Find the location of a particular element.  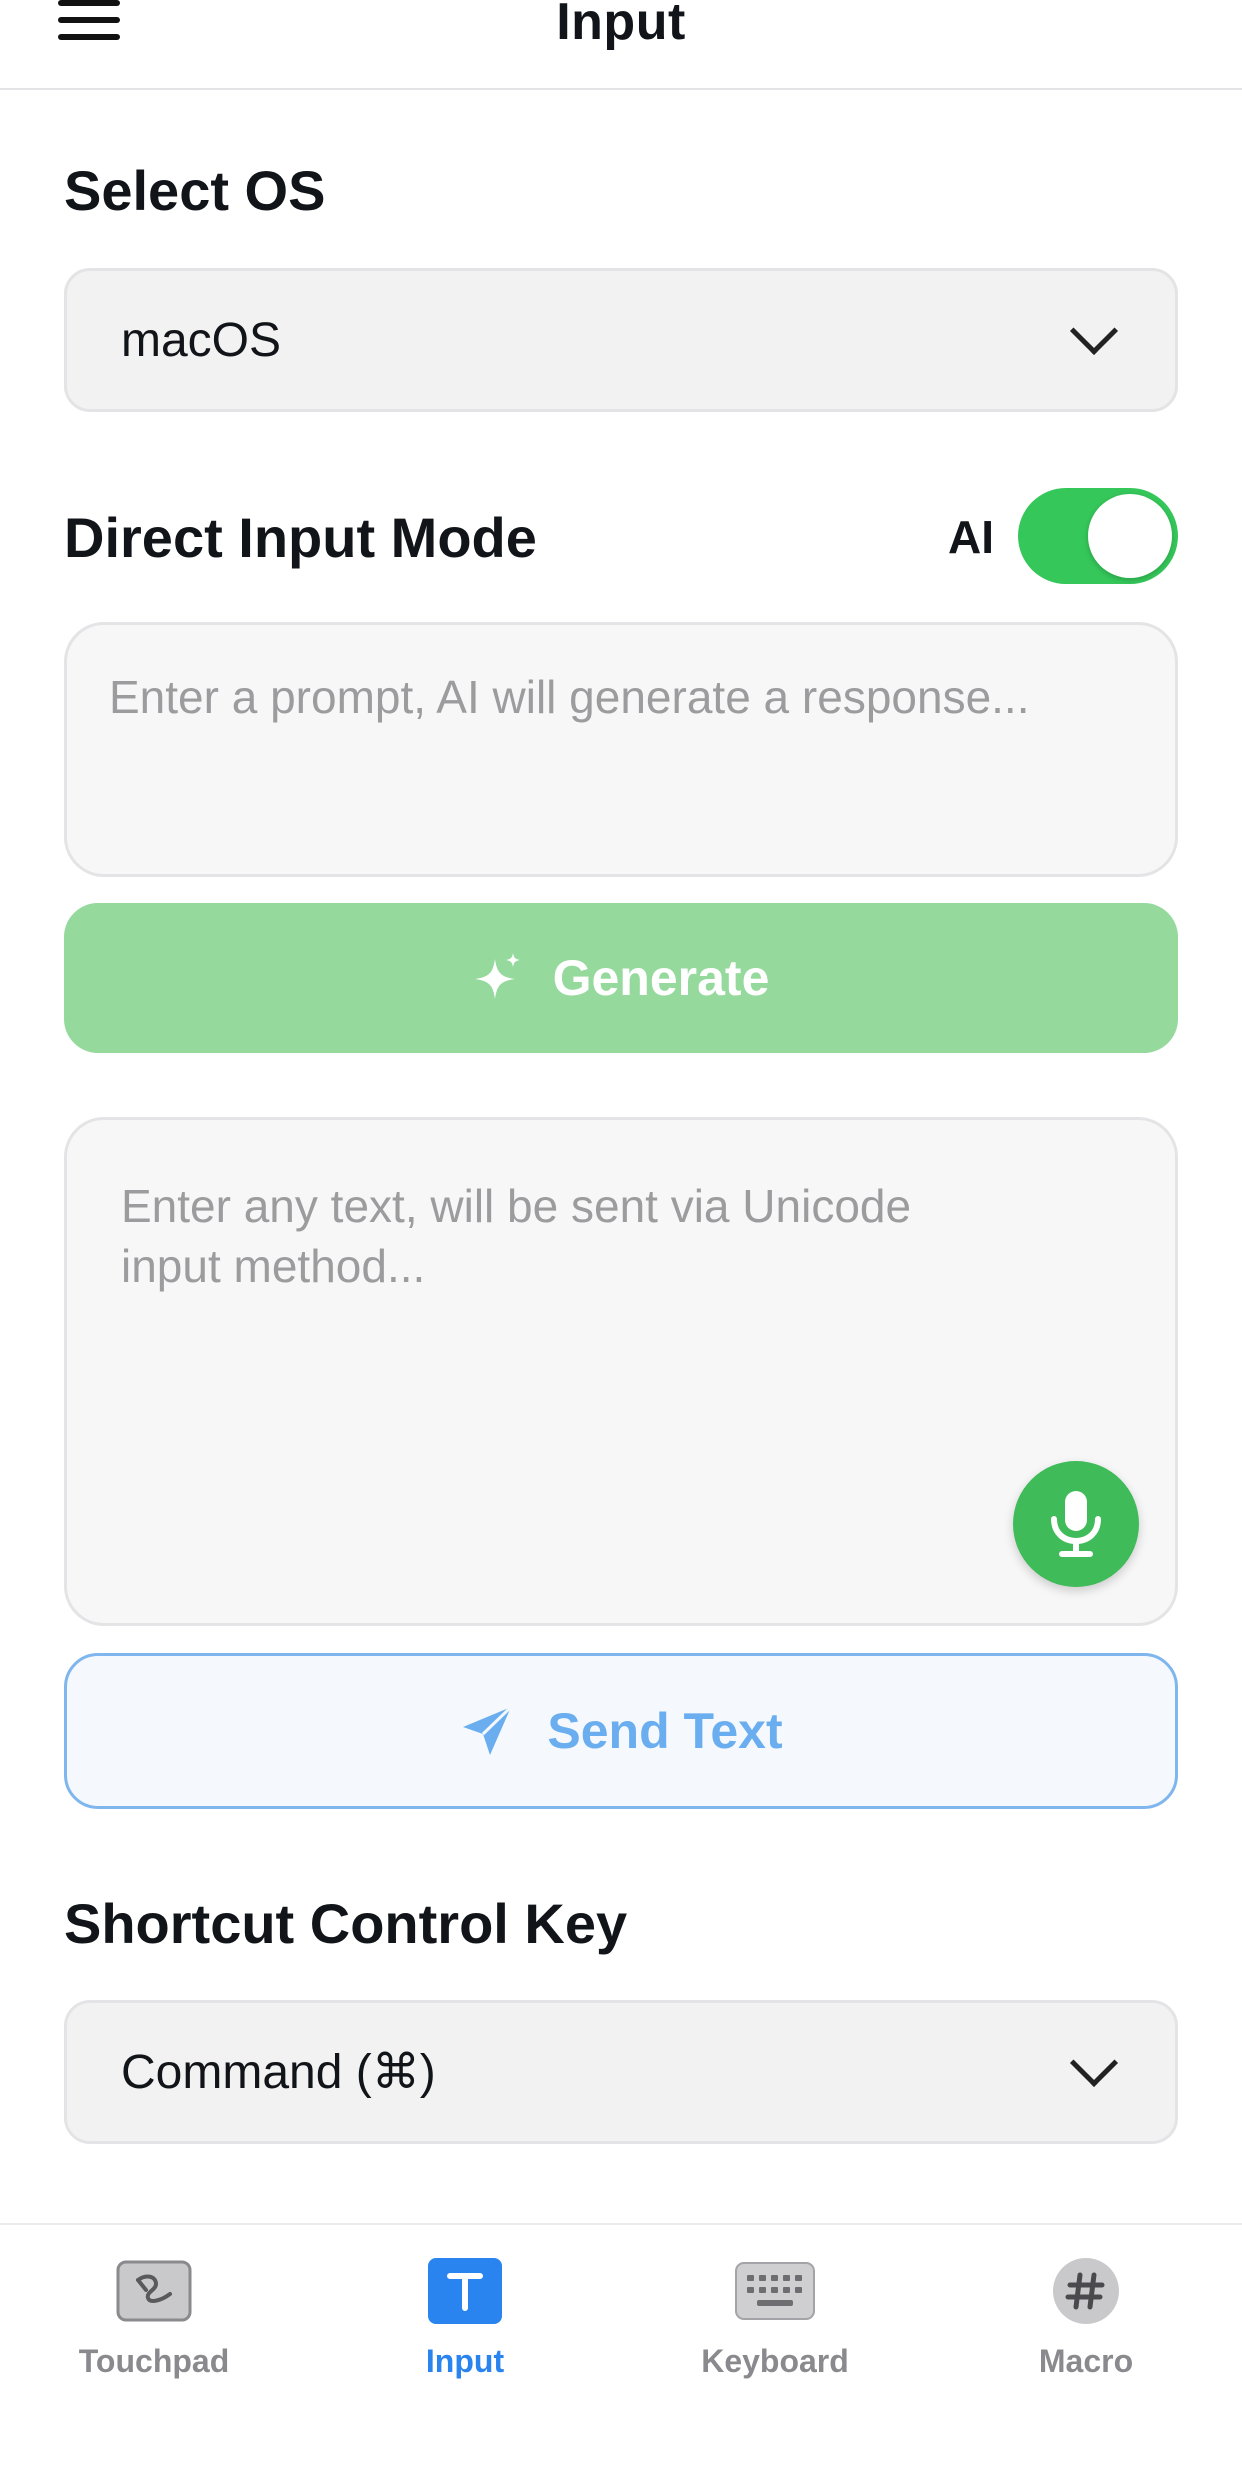

select-os-title: Select OS is located at coordinates (195, 190).